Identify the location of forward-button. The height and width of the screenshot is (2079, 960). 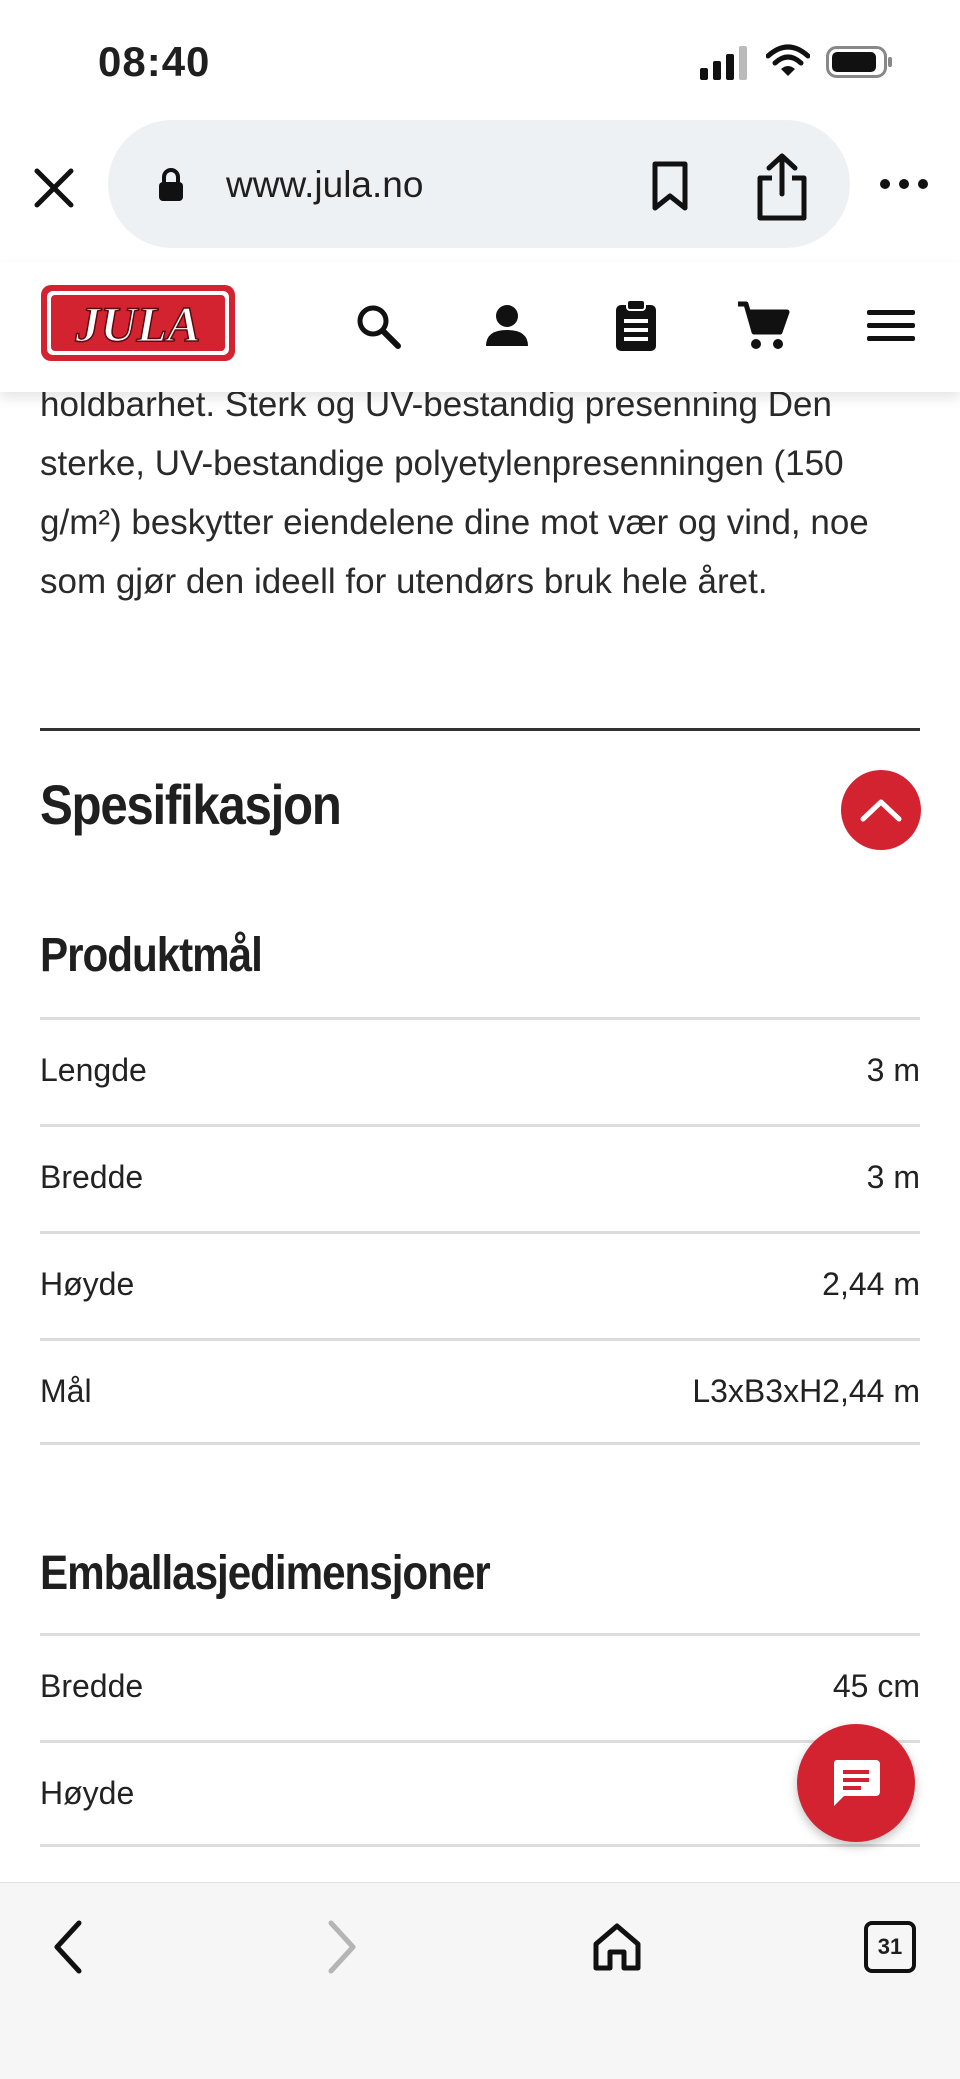
(342, 1947).